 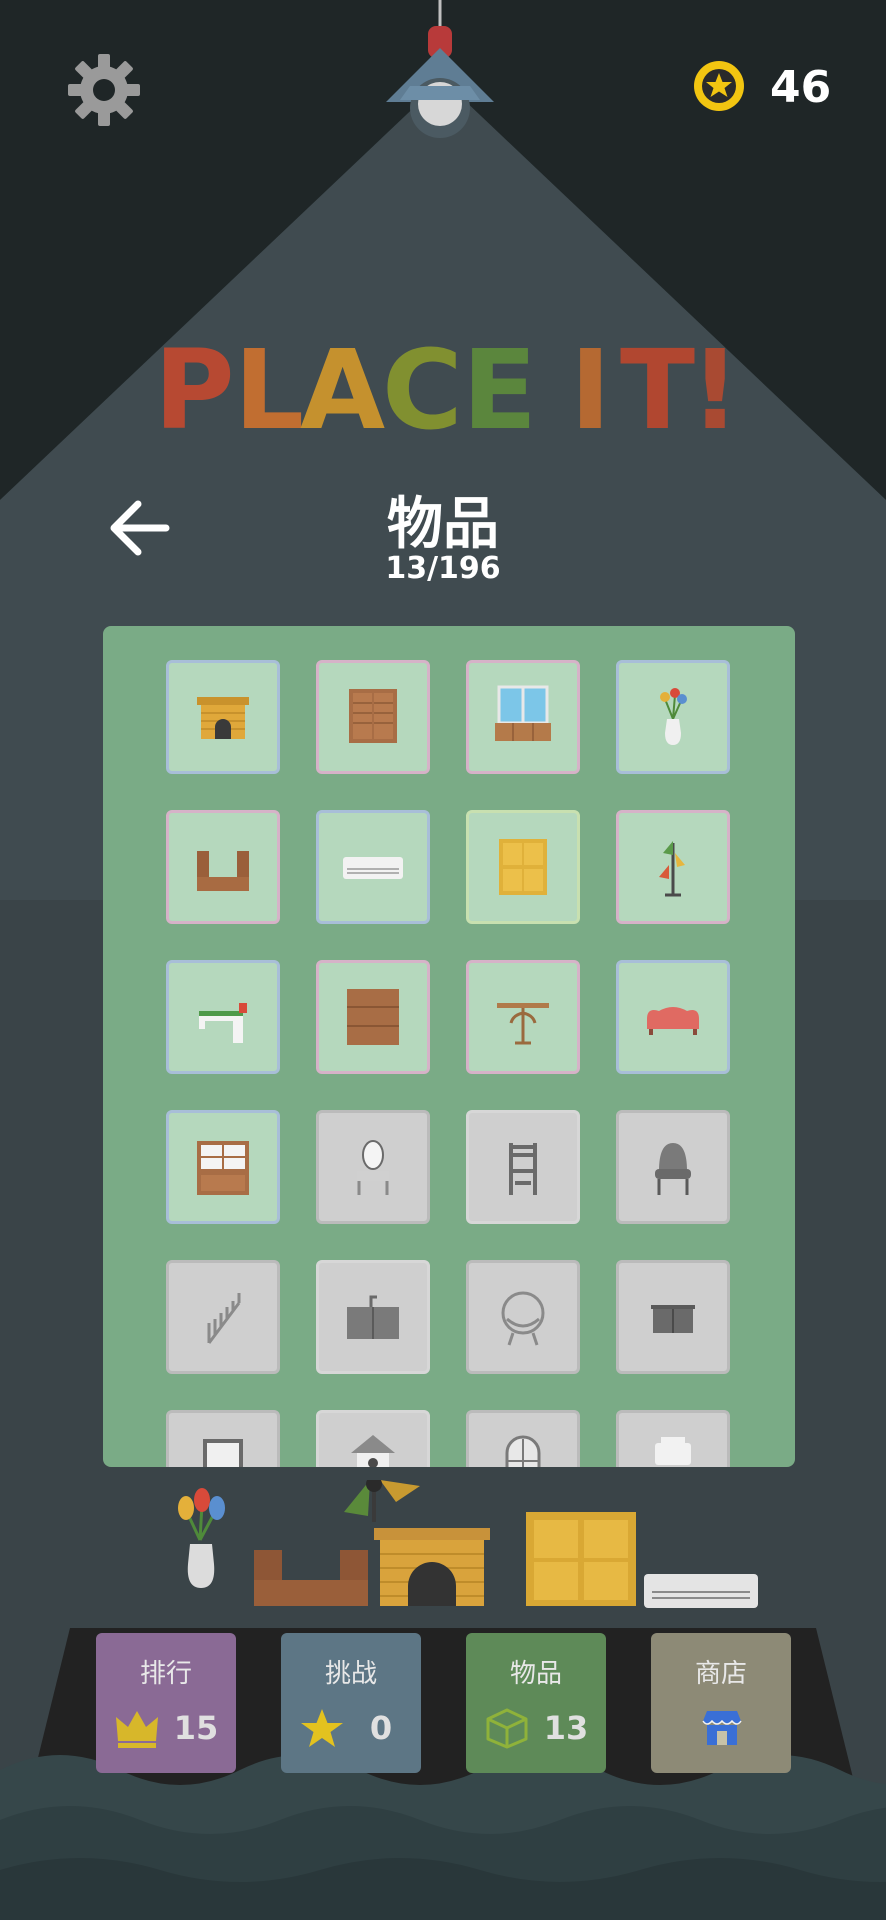 I want to click on item-tile-flower-vase, so click(x=673, y=717).